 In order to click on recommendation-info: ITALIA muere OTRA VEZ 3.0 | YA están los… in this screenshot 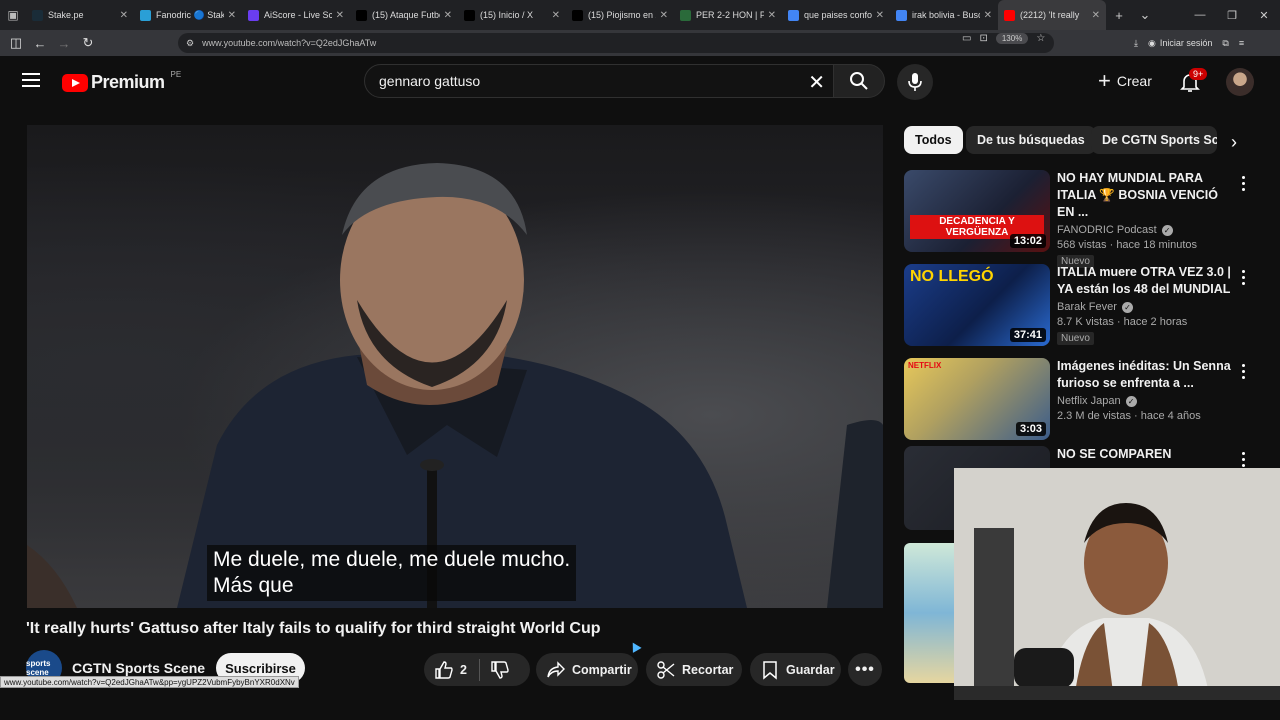, I will do `click(1147, 305)`.